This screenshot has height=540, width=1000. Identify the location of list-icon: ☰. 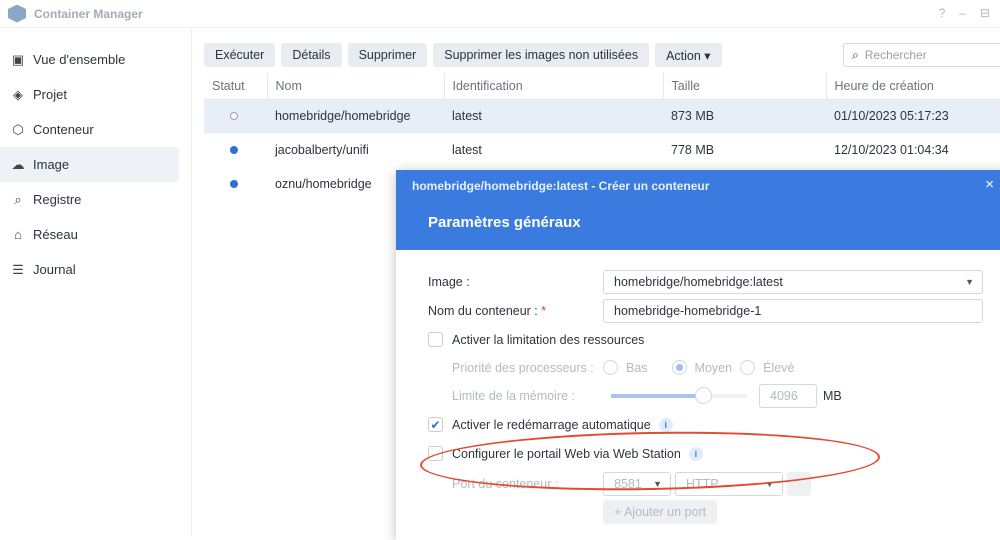
(18, 269).